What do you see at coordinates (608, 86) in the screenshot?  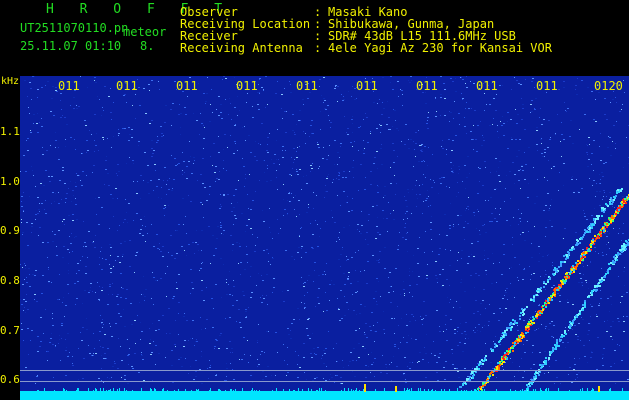 I see `x-tick-label: 0120` at bounding box center [608, 86].